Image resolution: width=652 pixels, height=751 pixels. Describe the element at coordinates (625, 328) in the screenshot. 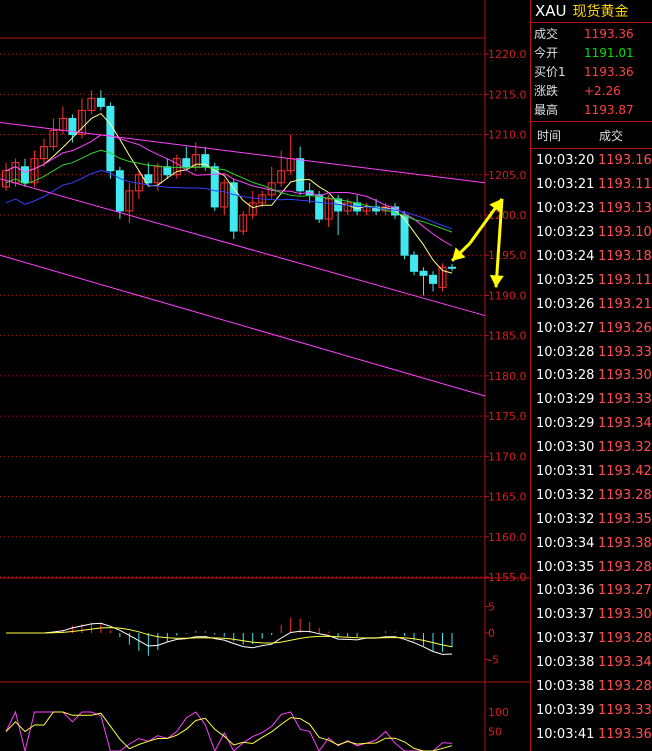

I see `tick-price: 1193.26` at that location.